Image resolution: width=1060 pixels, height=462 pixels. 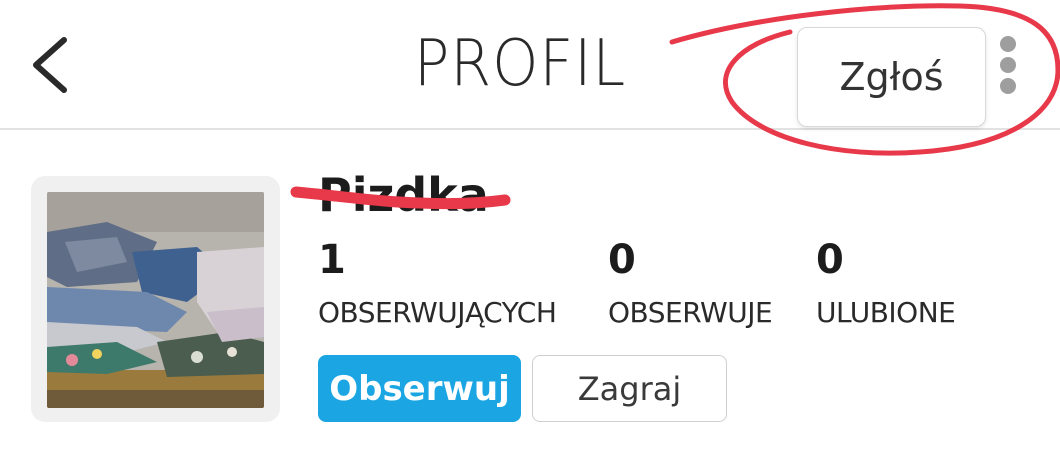 I want to click on avatar, so click(x=155, y=300).